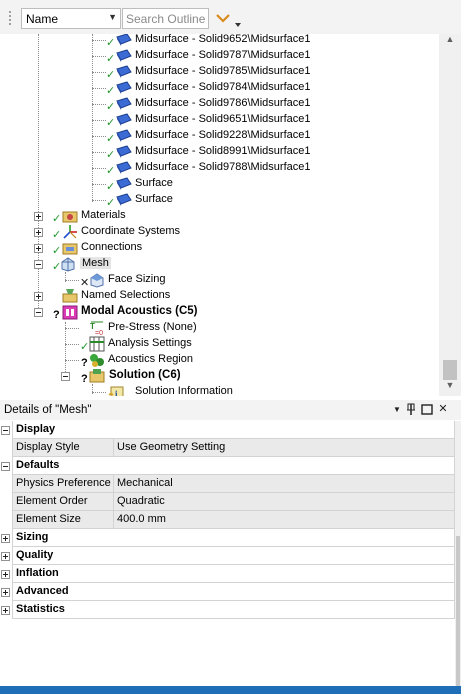 This screenshot has height=694, width=461. I want to click on orange-chevron-dropdown-icon, so click(228, 20).